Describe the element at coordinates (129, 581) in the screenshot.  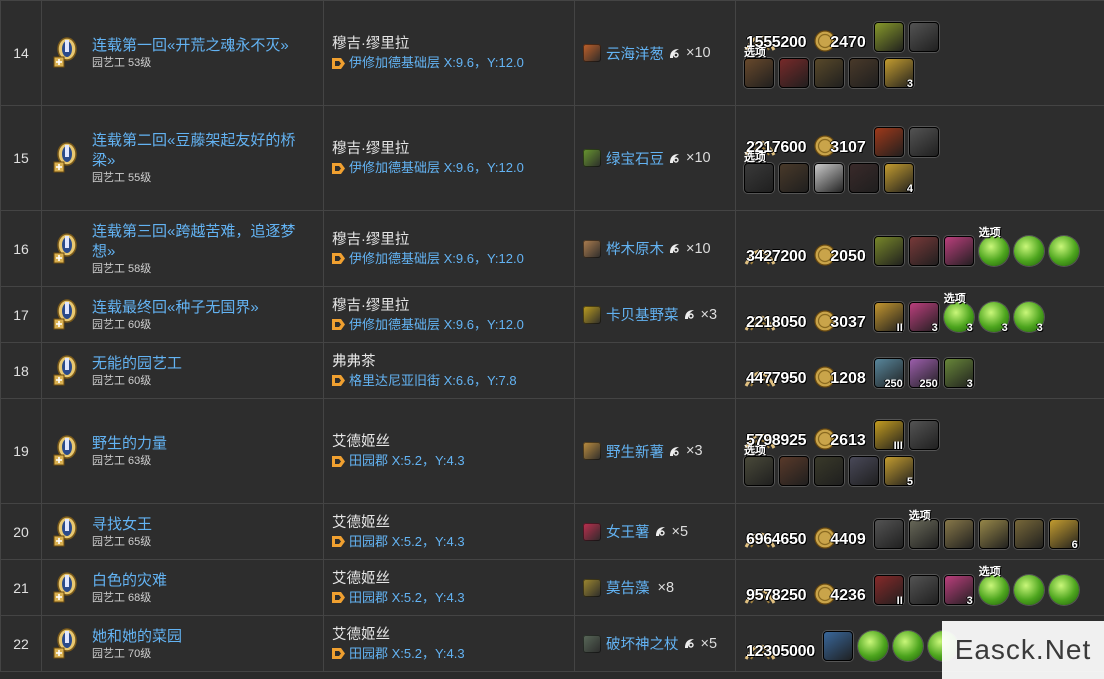
I see `quest-name-link: 白色的灾难` at that location.